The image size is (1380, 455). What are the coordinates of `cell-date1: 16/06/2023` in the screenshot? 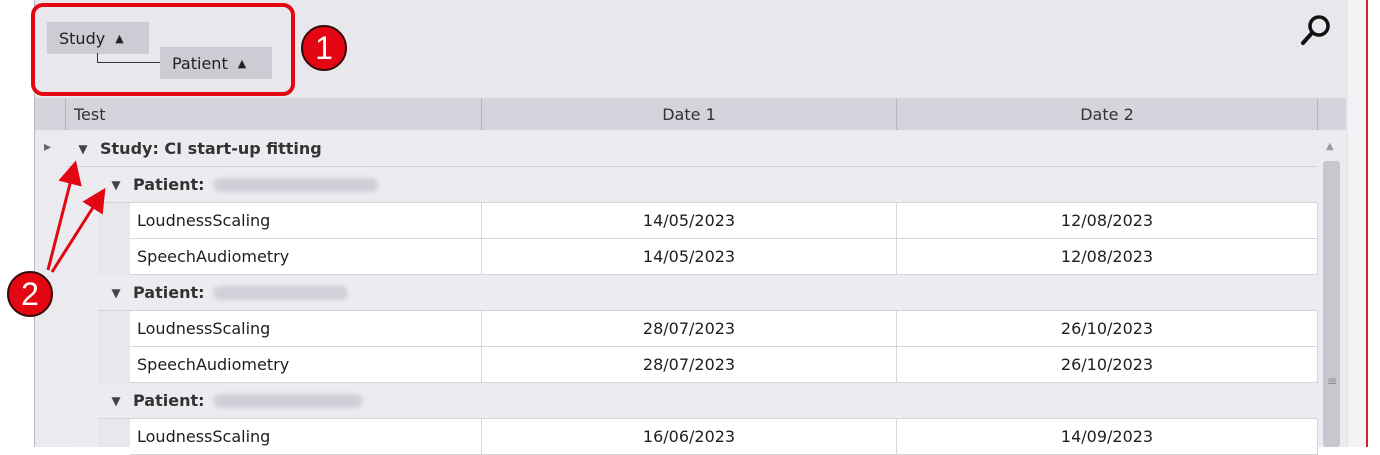 It's located at (689, 437).